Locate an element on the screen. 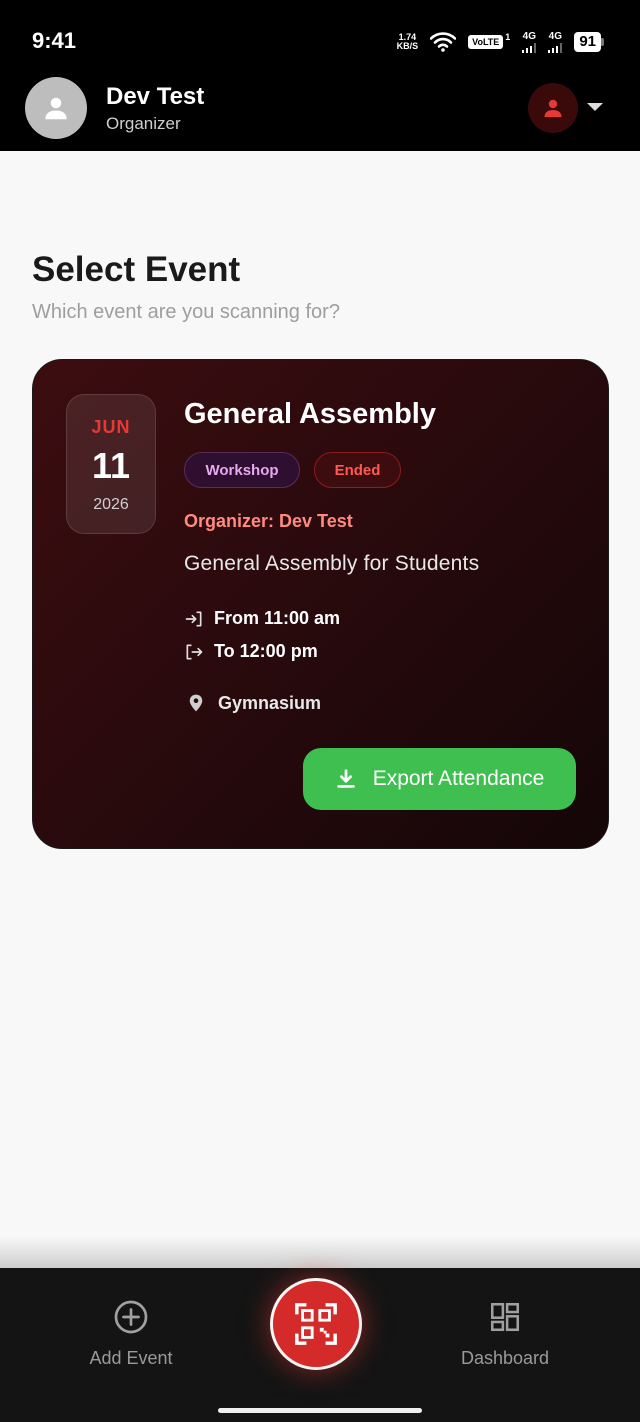  nav-dashboard: Dashboard is located at coordinates (505, 1333).